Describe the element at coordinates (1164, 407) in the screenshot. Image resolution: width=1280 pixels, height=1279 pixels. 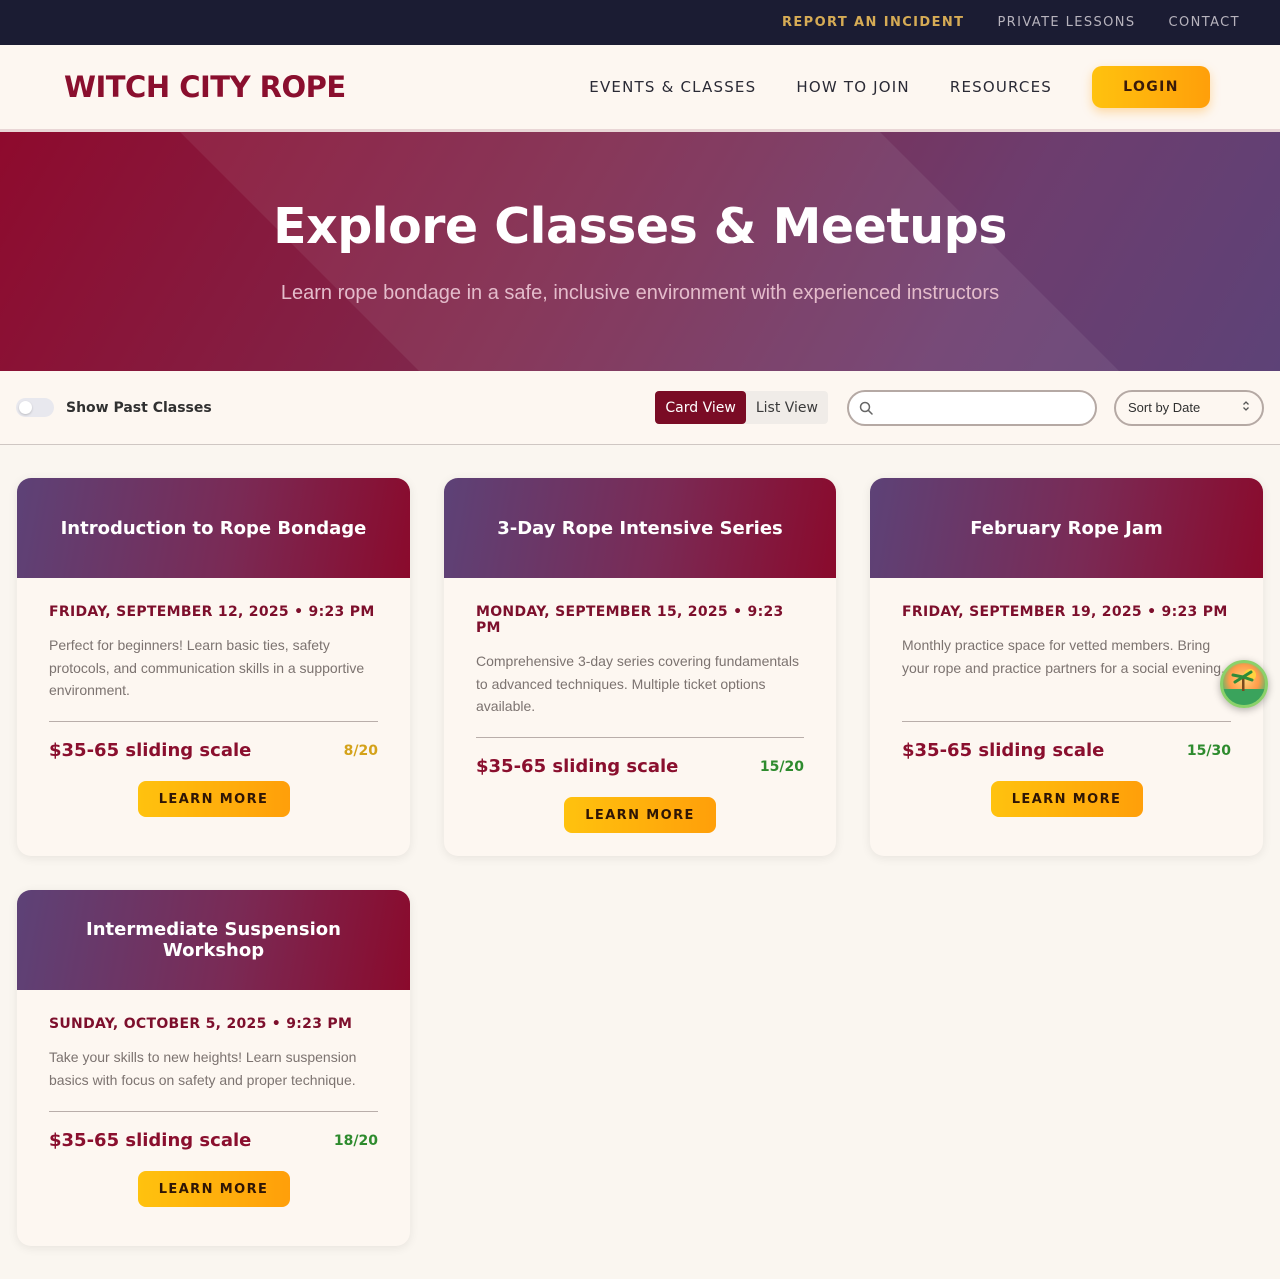
I see `sort-select-value: Sort by Date` at that location.